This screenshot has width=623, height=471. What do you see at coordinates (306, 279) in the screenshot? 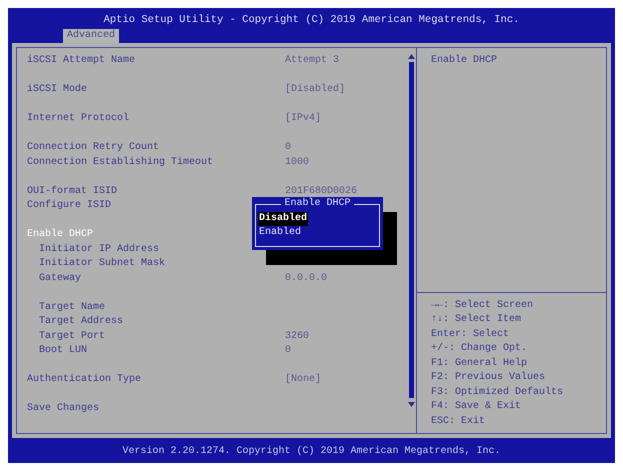
I see `setting-value: 0.0.0.0` at bounding box center [306, 279].